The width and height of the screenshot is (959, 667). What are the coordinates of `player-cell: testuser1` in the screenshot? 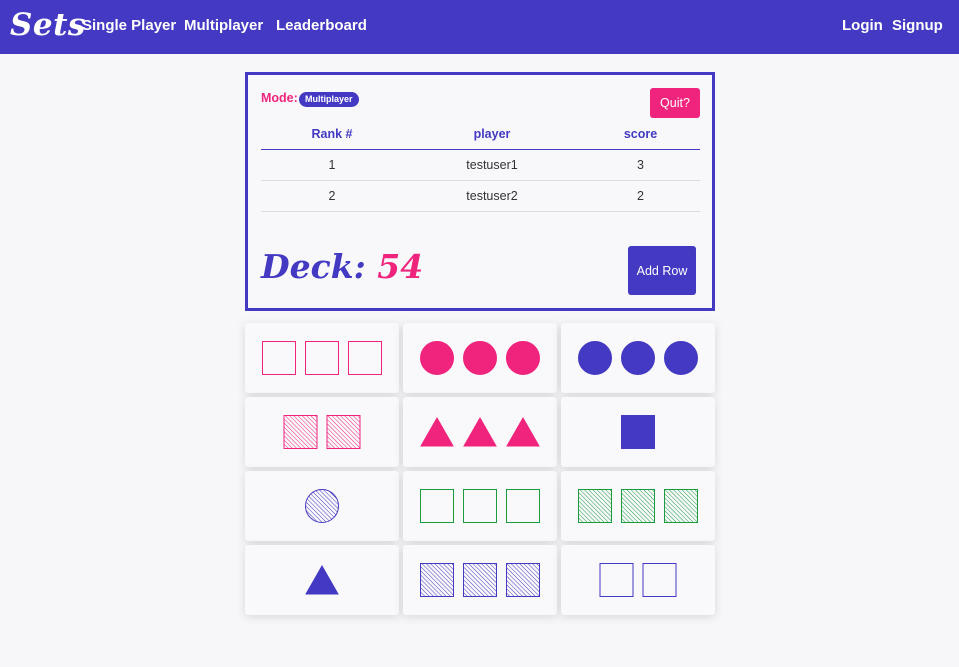 It's located at (492, 165).